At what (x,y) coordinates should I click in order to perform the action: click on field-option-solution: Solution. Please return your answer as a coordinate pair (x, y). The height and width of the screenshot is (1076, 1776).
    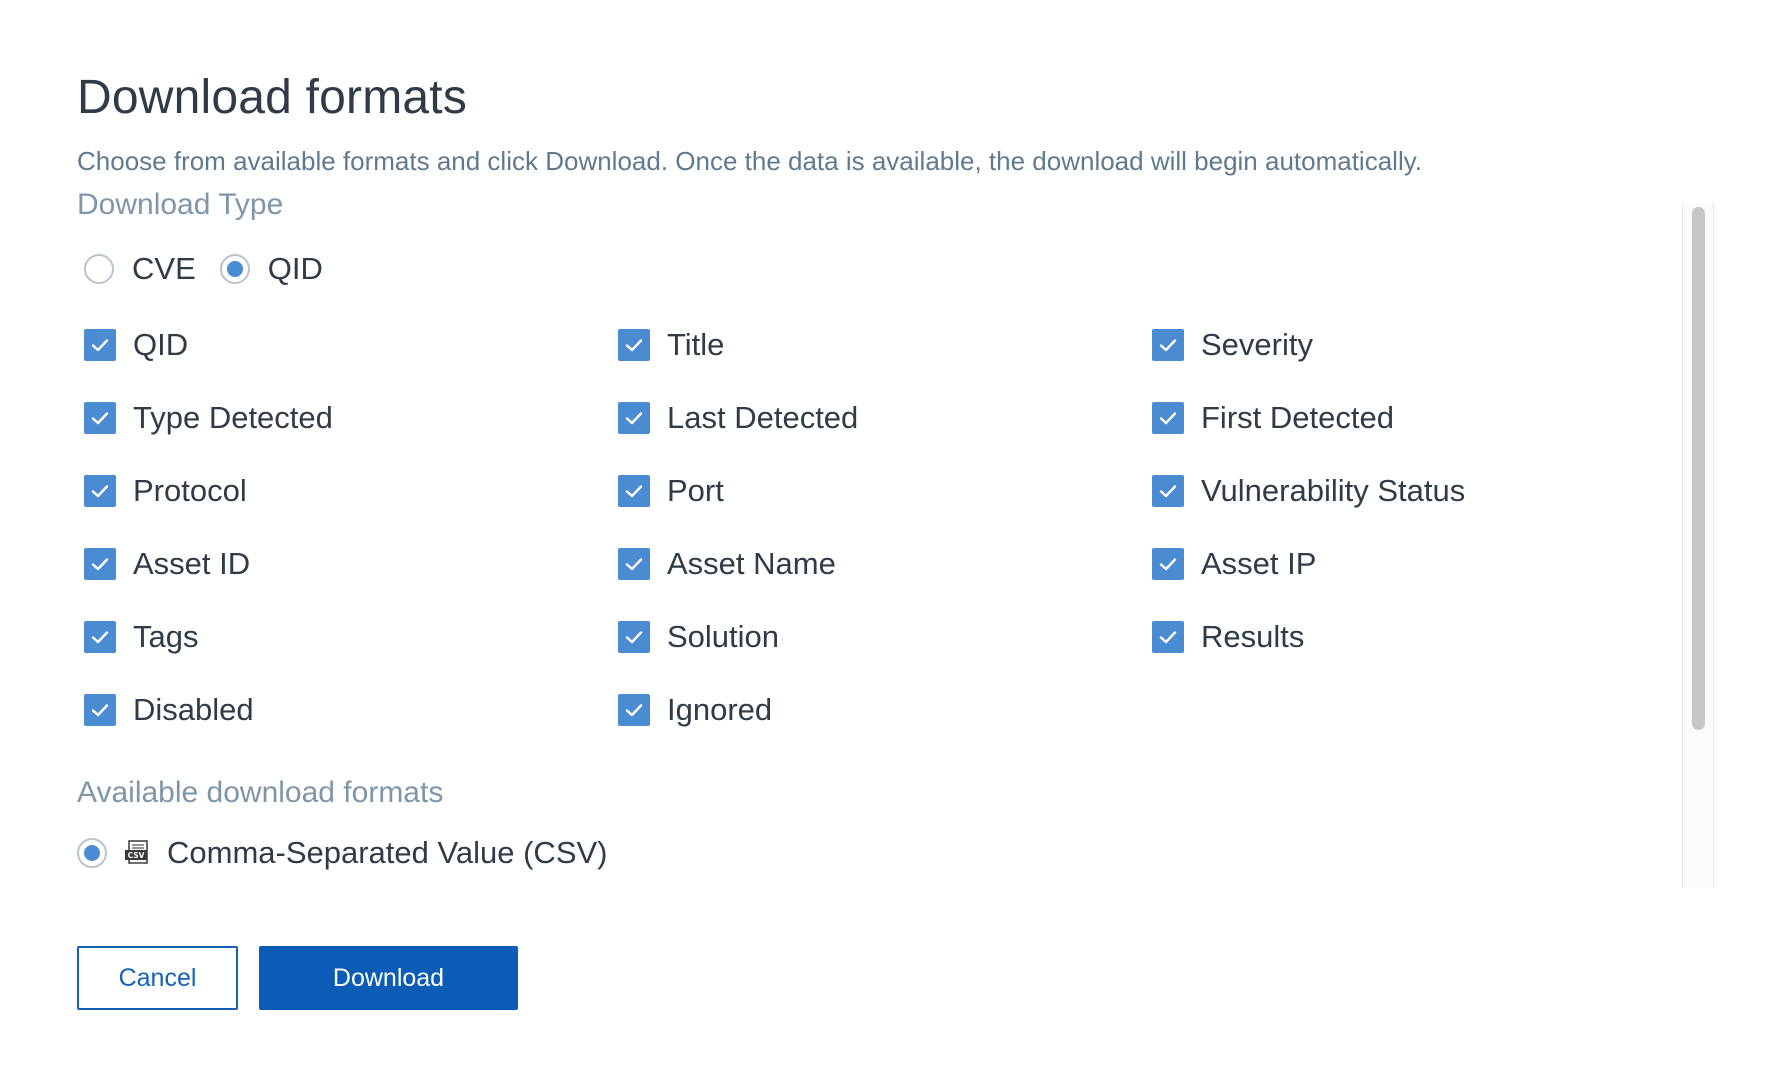
    Looking at the image, I should click on (698, 637).